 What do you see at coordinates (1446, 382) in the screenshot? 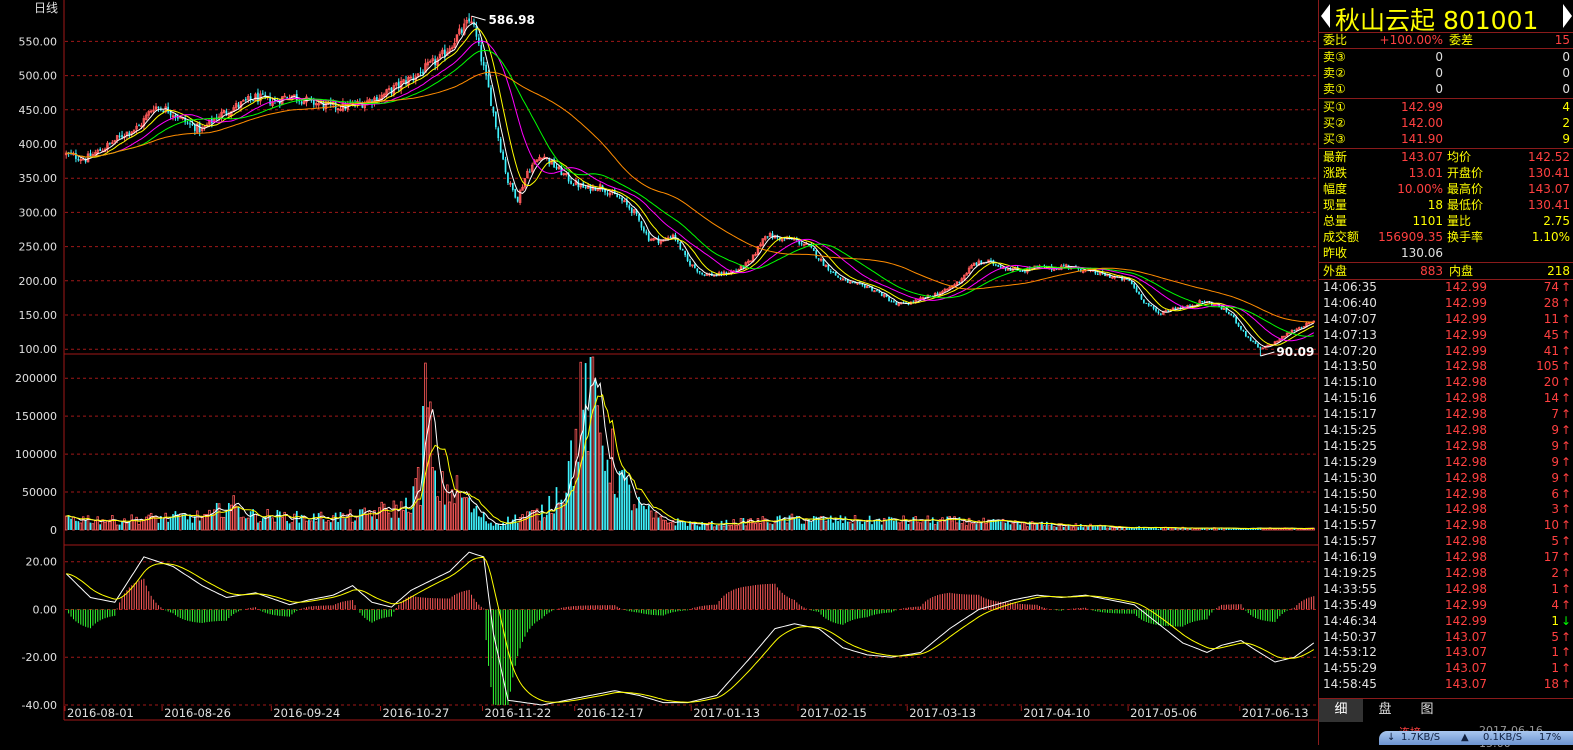
I see `tick-row: 14:15:10 142.98 20 ↑` at bounding box center [1446, 382].